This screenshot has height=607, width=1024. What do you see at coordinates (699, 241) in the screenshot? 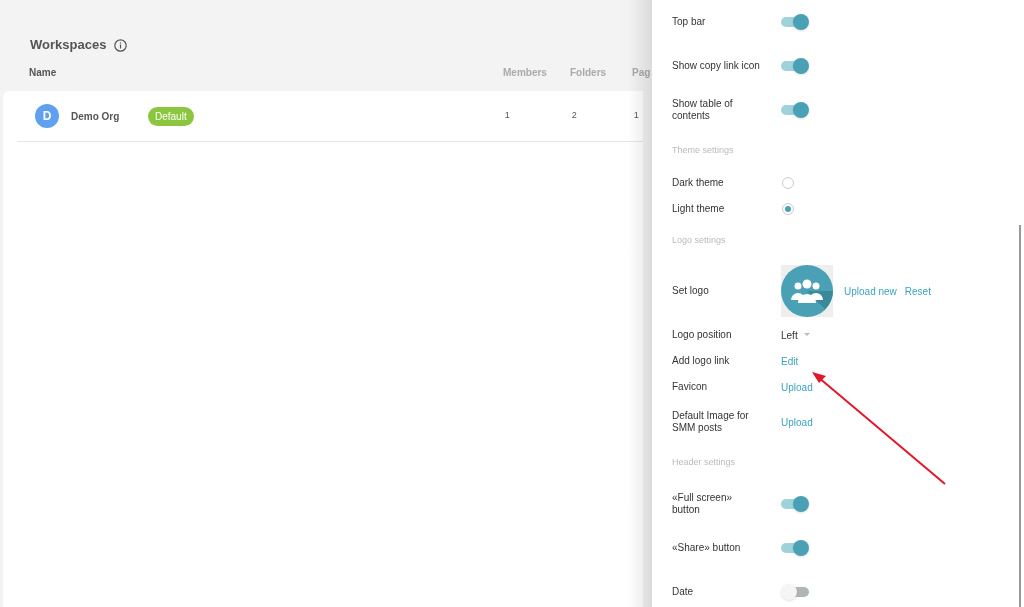
I see `section-heading: Logo settings` at bounding box center [699, 241].